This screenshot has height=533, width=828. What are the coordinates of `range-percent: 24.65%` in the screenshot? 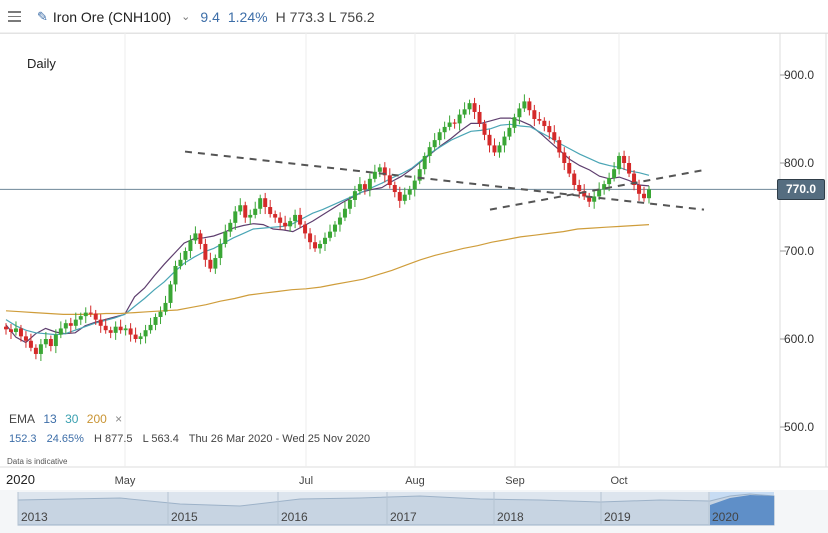 It's located at (65, 439).